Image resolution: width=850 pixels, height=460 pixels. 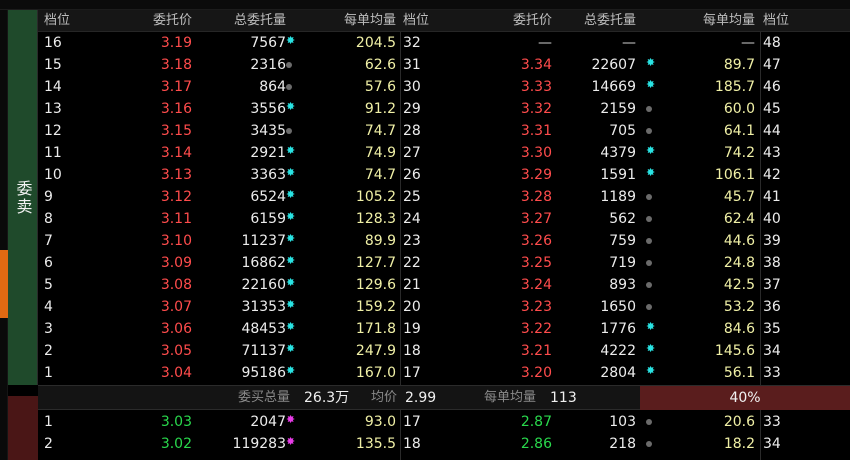 What do you see at coordinates (444, 422) in the screenshot?
I see `table-row: 1 3.03 2047 ✸ 93.0 17 2.87 103 20.6 33` at bounding box center [444, 422].